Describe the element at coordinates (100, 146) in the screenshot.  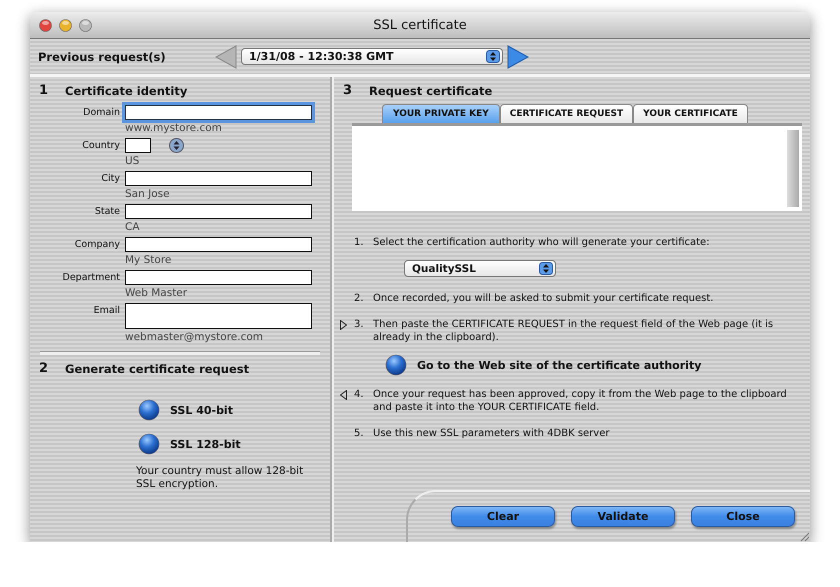
I see `field-label: Country` at that location.